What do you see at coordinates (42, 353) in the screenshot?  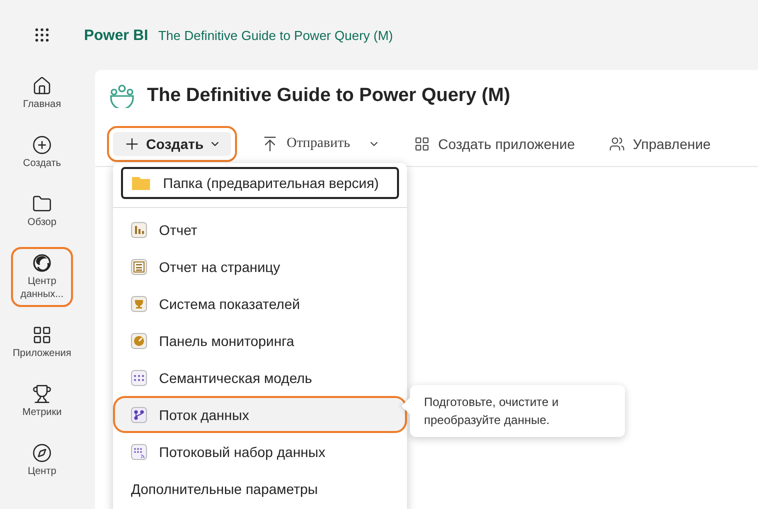 I see `sidebar-item-label: Приложения` at bounding box center [42, 353].